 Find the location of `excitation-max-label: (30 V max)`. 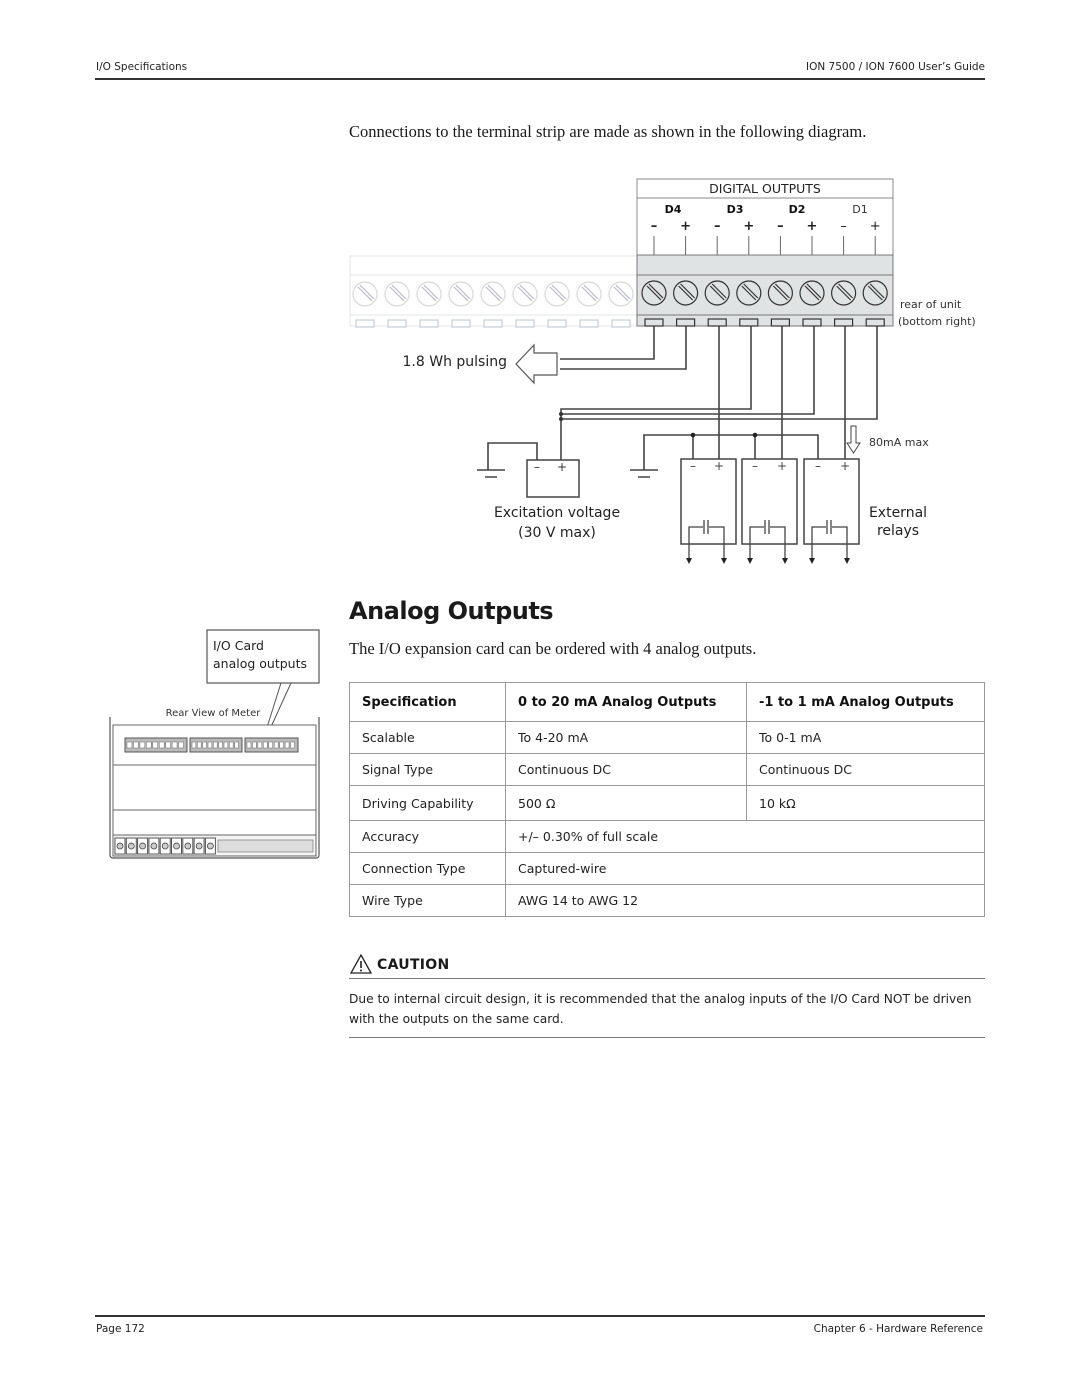

excitation-max-label: (30 V max) is located at coordinates (557, 533).